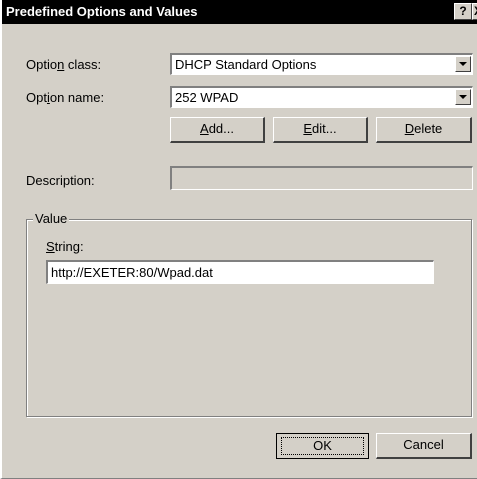  What do you see at coordinates (424, 130) in the screenshot?
I see `delete-button: Delete` at bounding box center [424, 130].